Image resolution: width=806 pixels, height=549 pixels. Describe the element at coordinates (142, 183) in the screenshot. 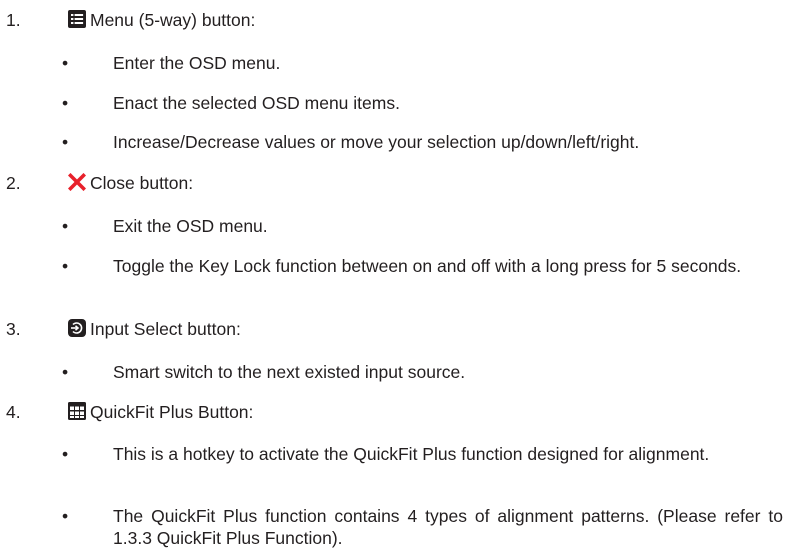

I see `item-title: Close button:` at that location.